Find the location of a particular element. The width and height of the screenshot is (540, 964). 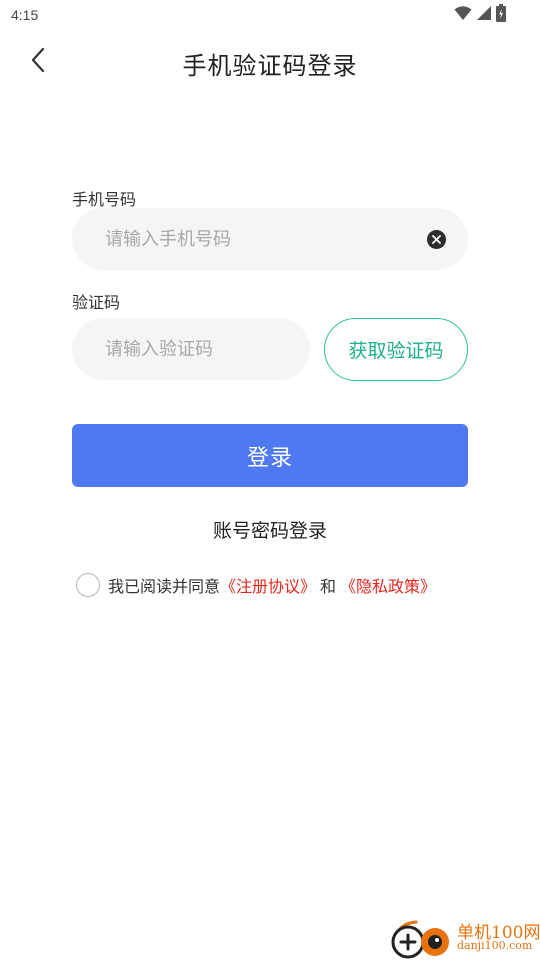

terms-link: 《注册协议》 is located at coordinates (268, 585).